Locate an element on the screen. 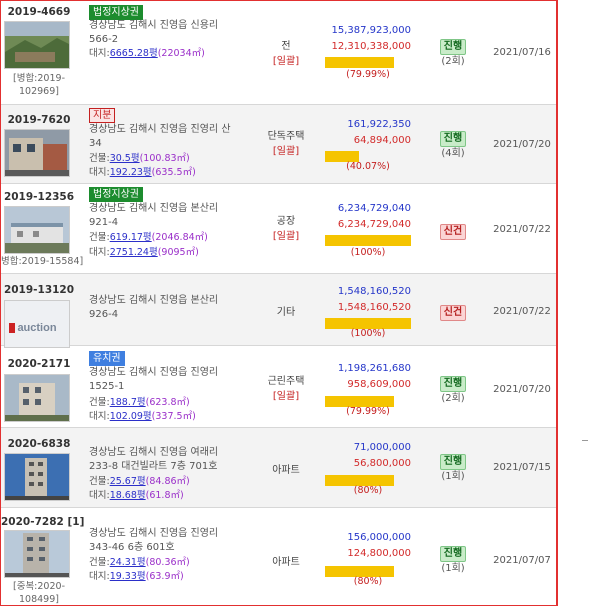  building-pyeong: 30.5평 is located at coordinates (125, 158).